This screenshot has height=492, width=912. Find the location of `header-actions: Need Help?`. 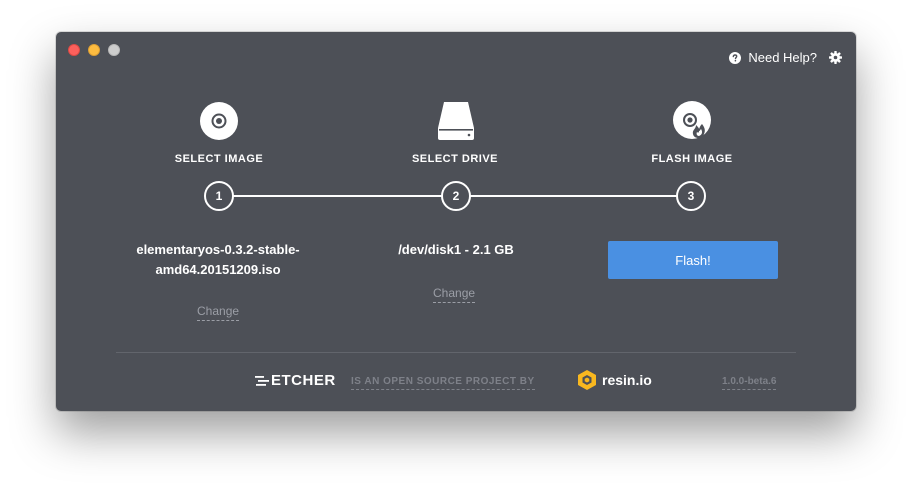

header-actions: Need Help? is located at coordinates (785, 57).